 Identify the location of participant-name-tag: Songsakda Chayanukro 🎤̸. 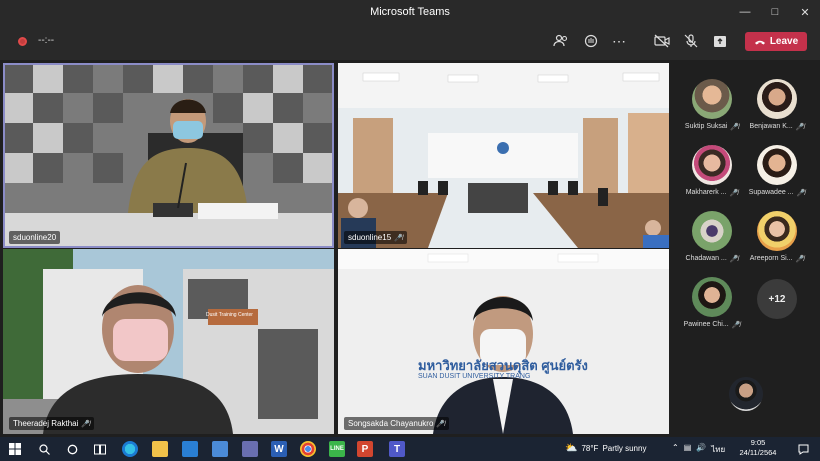
(397, 423).